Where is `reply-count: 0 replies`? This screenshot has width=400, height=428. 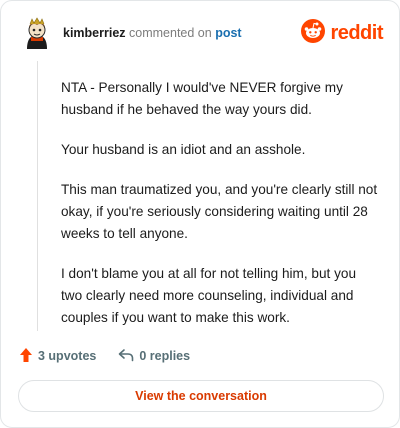
reply-count: 0 replies is located at coordinates (165, 356).